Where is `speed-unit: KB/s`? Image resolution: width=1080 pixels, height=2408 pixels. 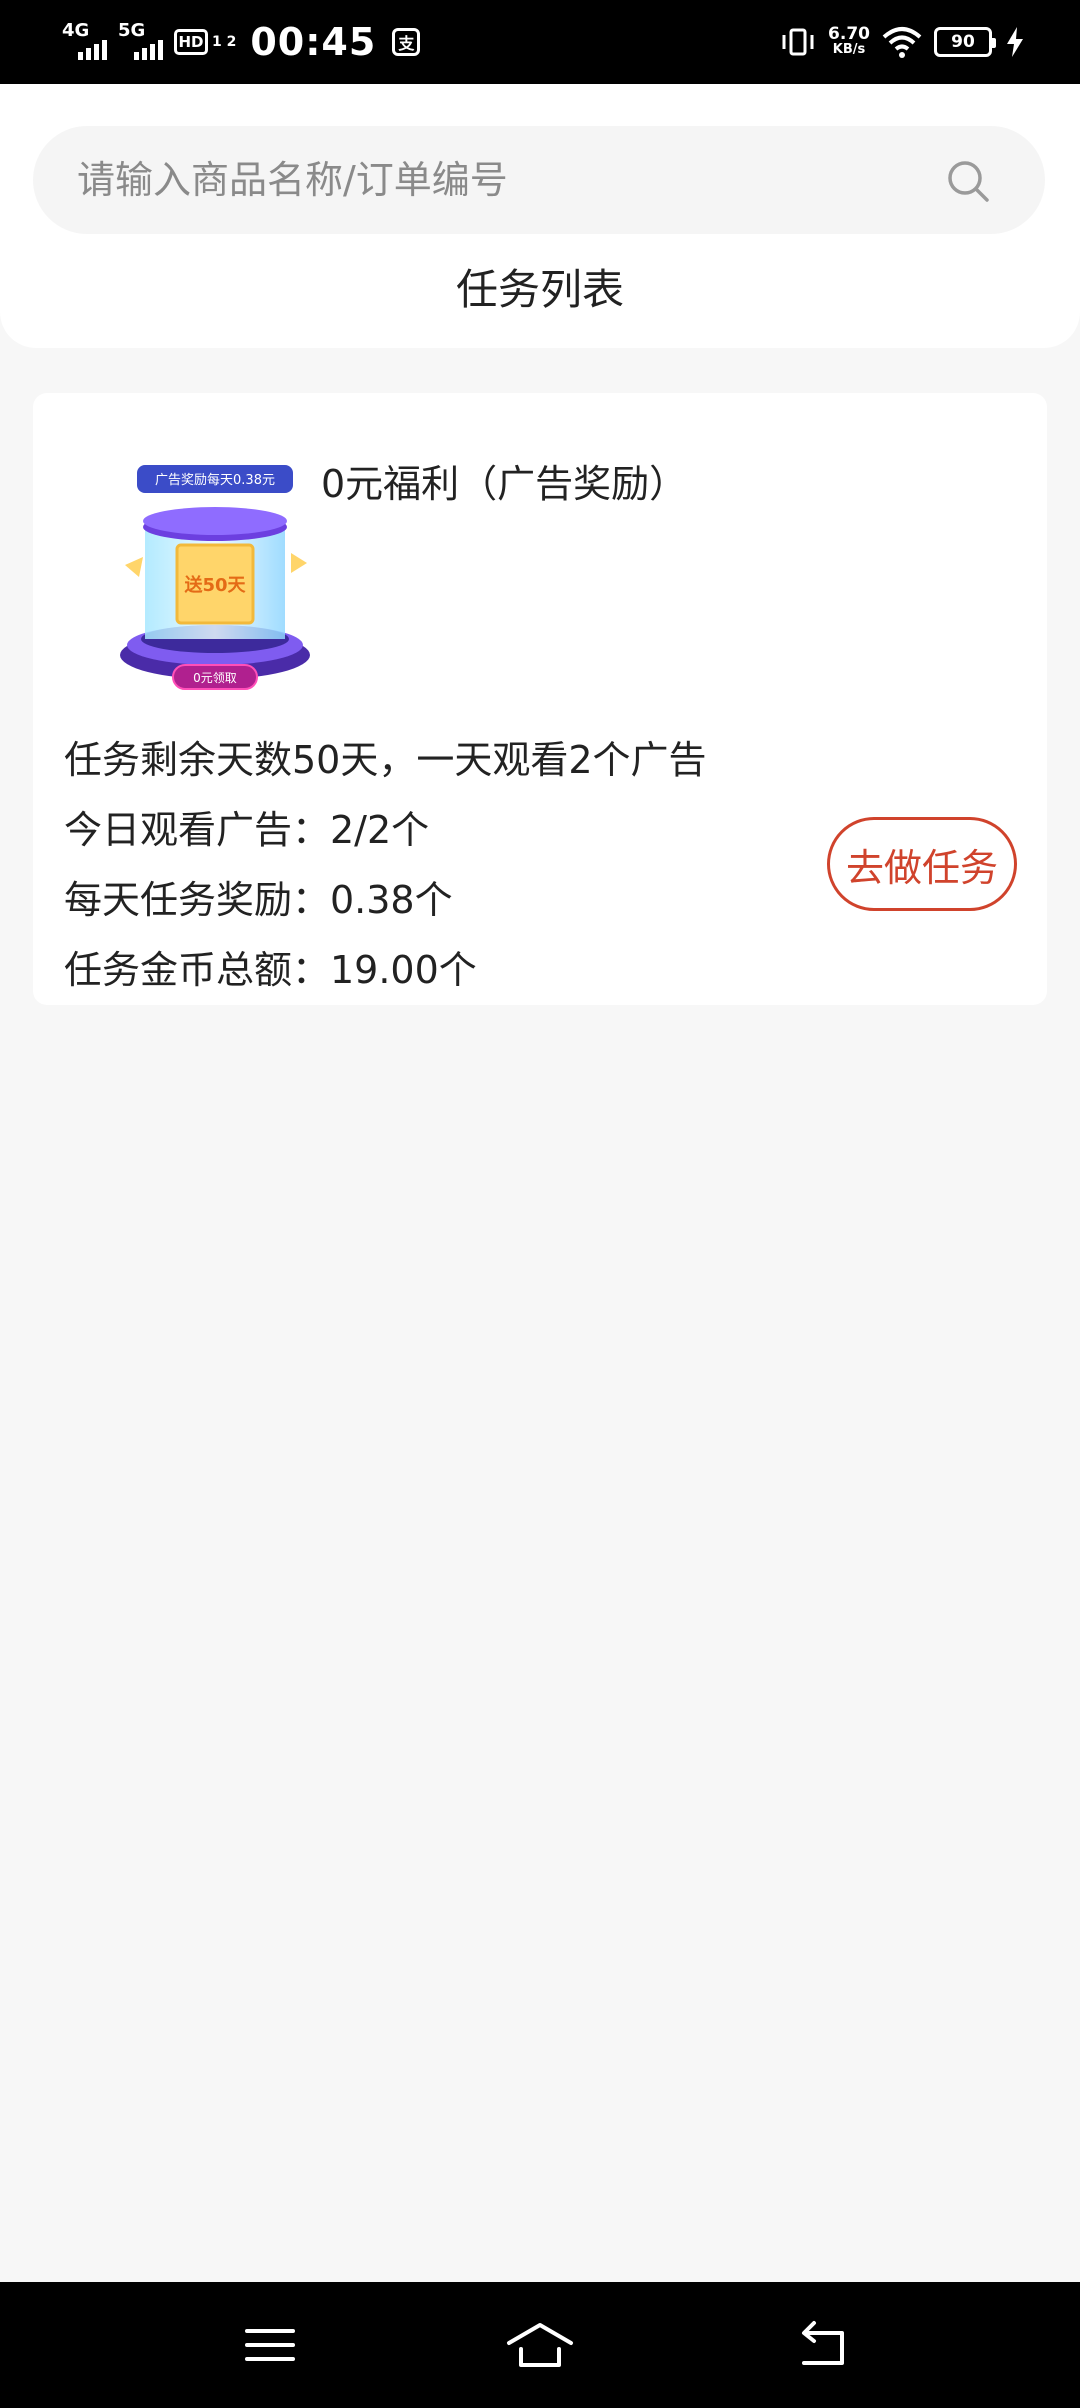 speed-unit: KB/s is located at coordinates (849, 49).